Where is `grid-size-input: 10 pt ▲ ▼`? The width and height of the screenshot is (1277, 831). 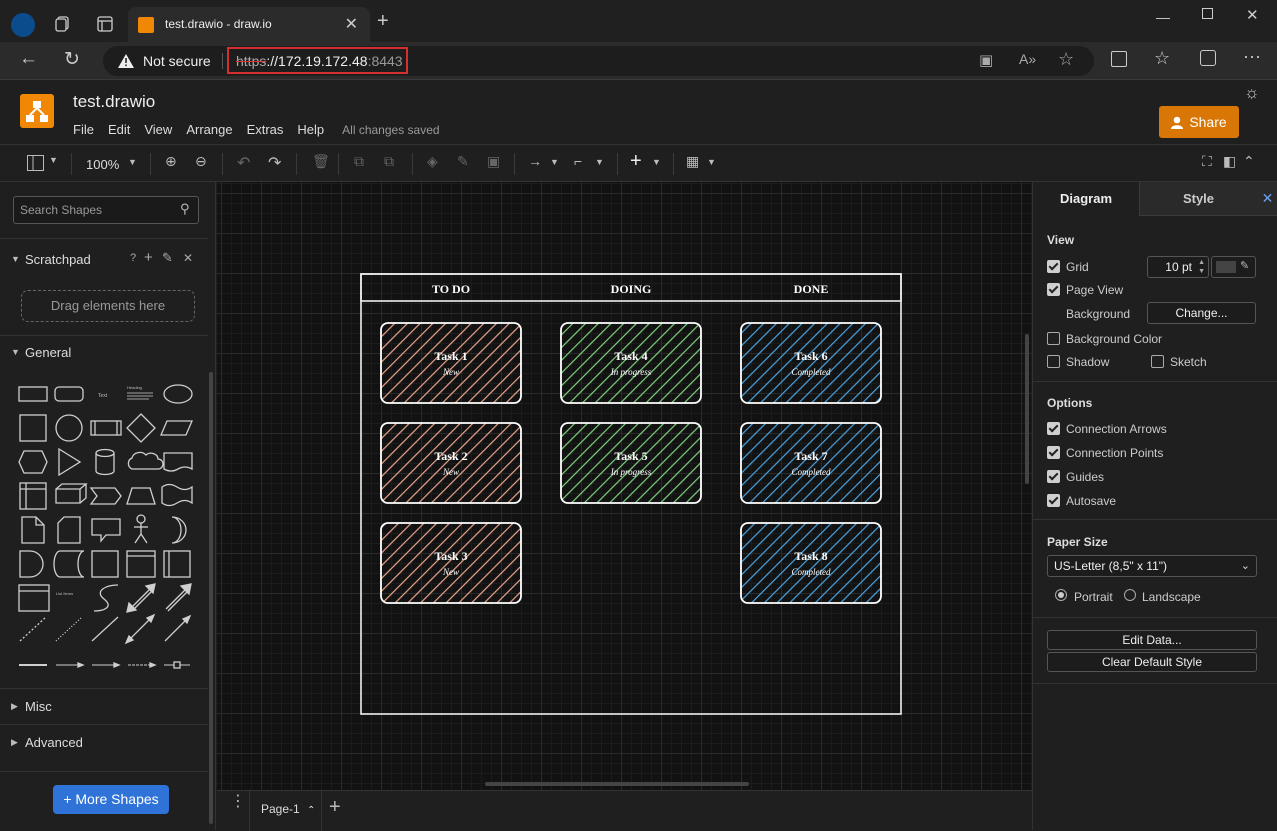 grid-size-input: 10 pt ▲ ▼ is located at coordinates (1178, 267).